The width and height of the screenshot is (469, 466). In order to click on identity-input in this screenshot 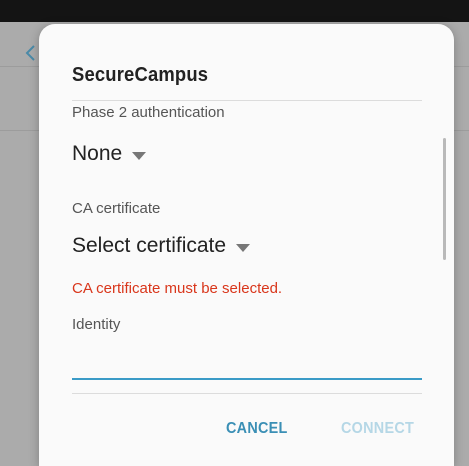, I will do `click(247, 363)`.